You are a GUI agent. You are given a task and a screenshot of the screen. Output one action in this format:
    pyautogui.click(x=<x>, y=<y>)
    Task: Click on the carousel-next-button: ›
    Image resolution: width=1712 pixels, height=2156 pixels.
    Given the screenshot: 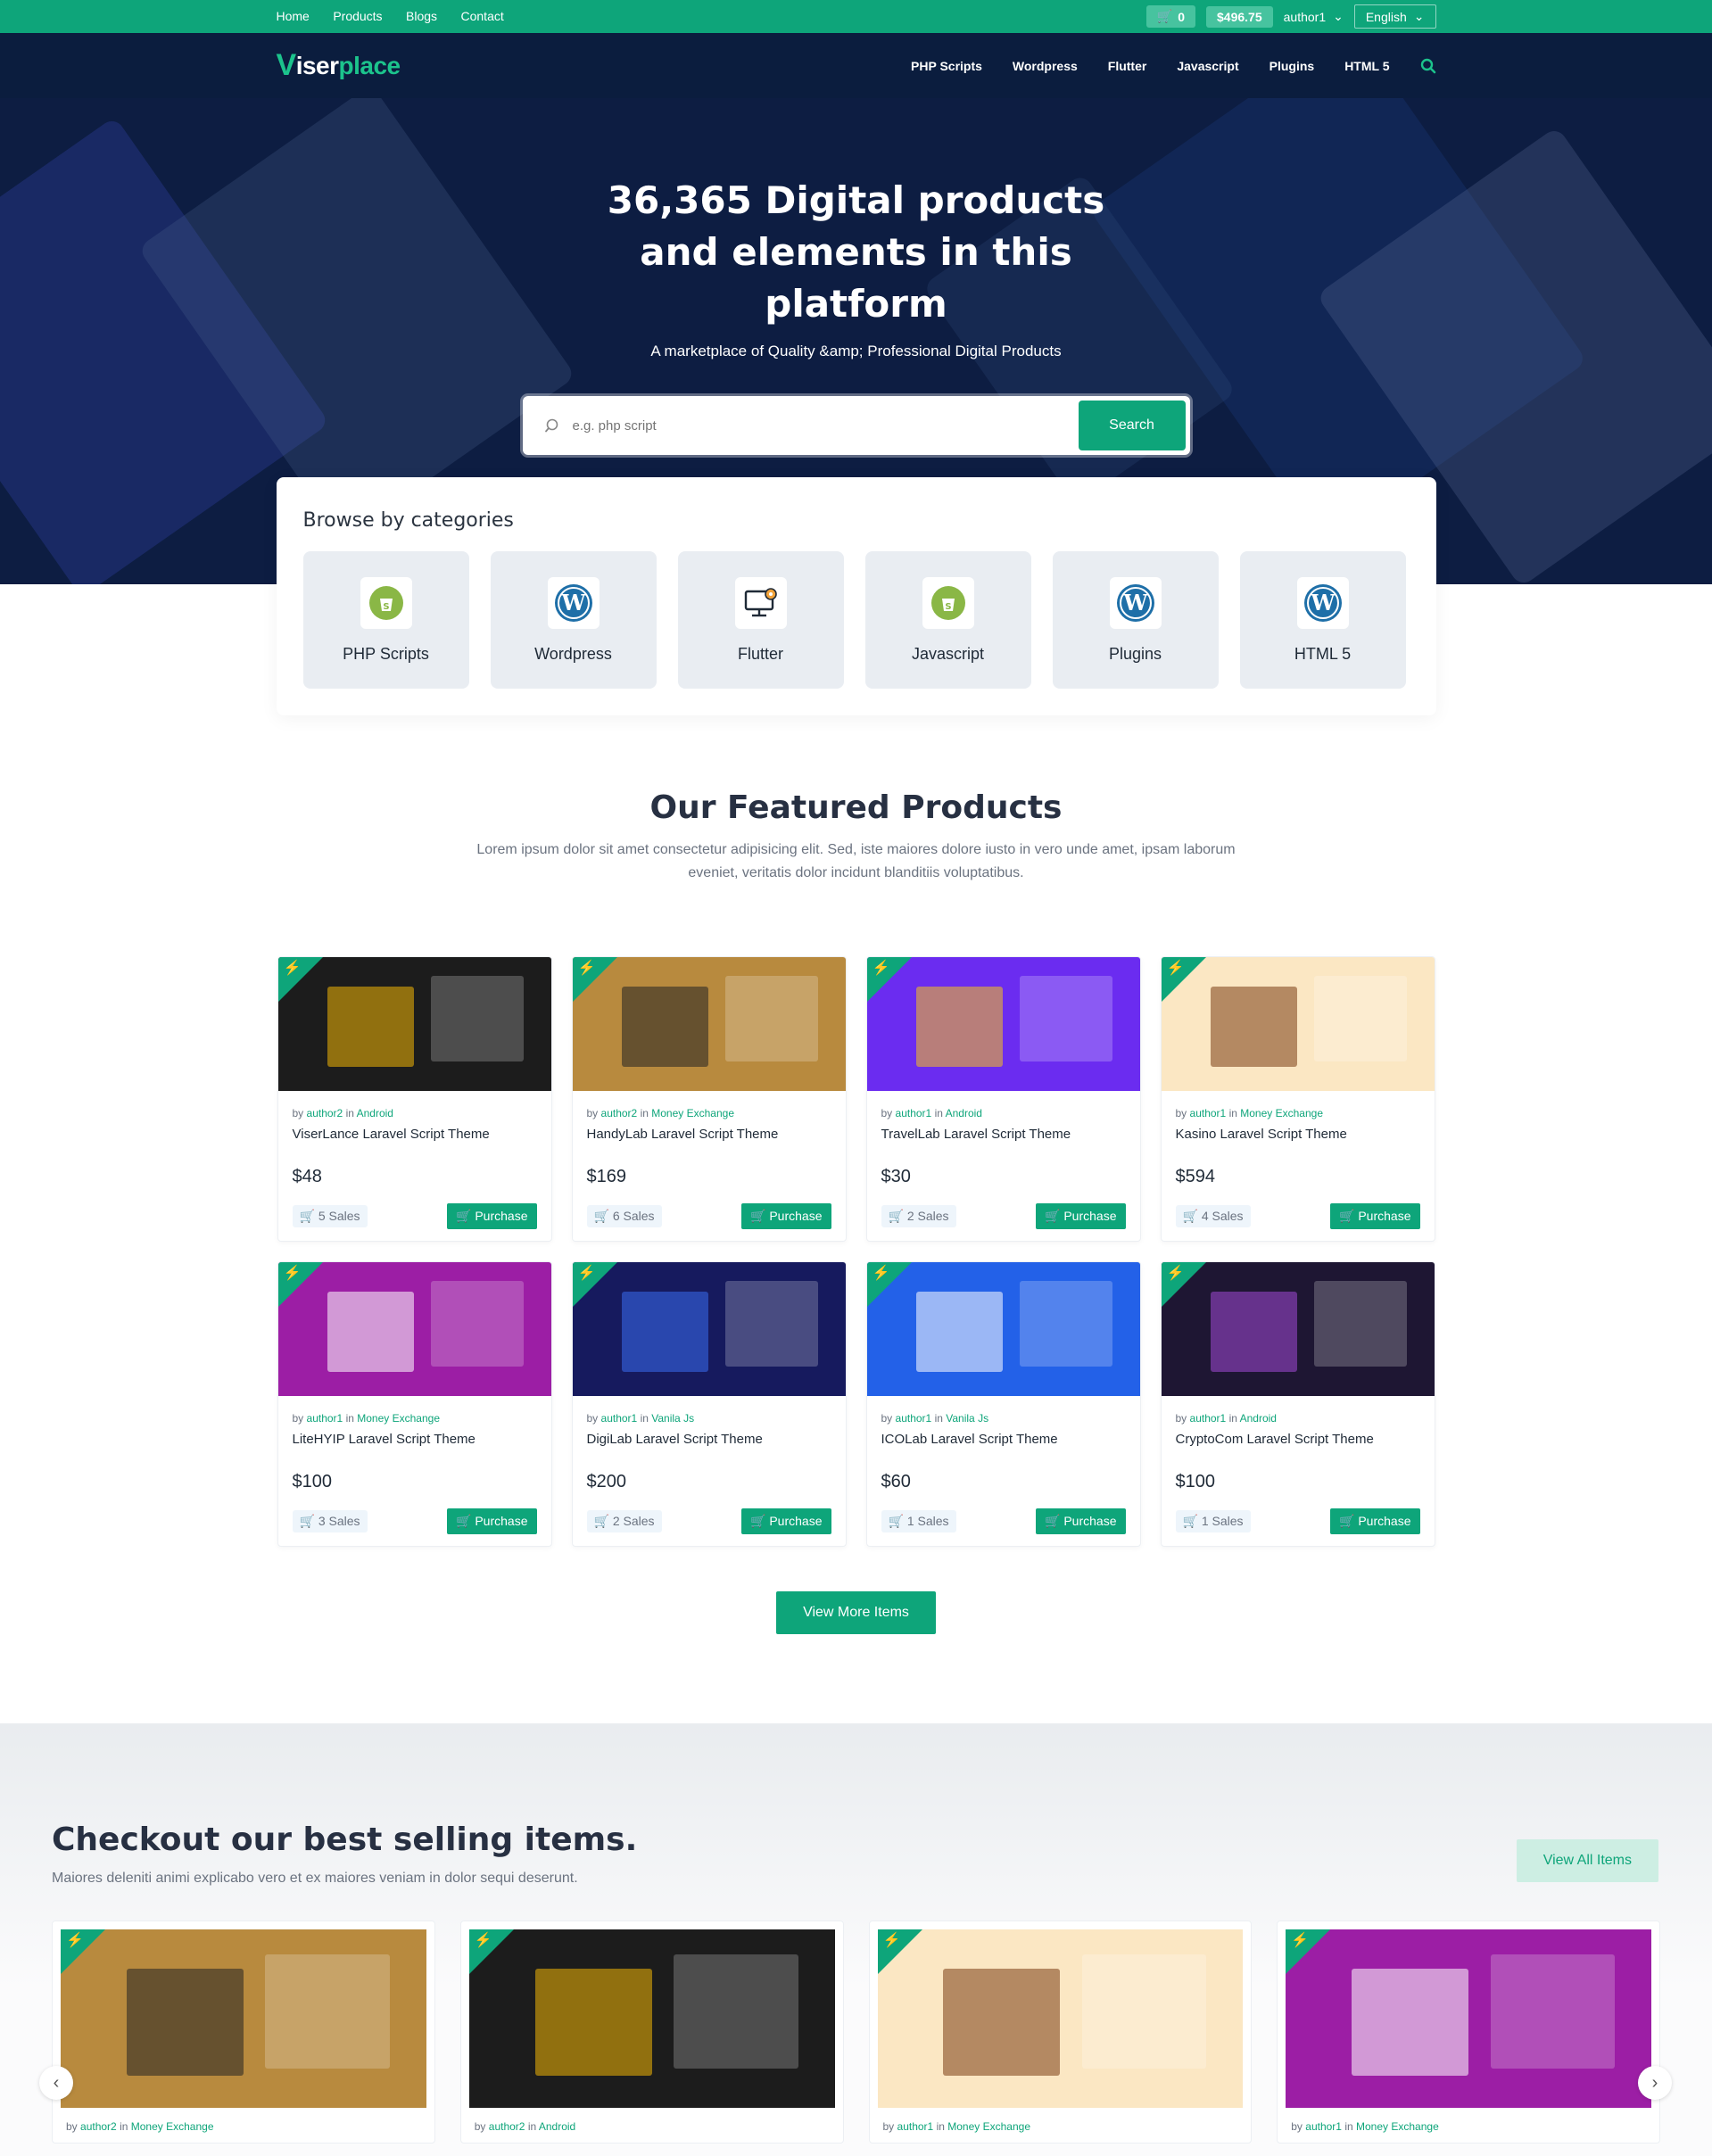 What is the action you would take?
    pyautogui.click(x=1655, y=2083)
    